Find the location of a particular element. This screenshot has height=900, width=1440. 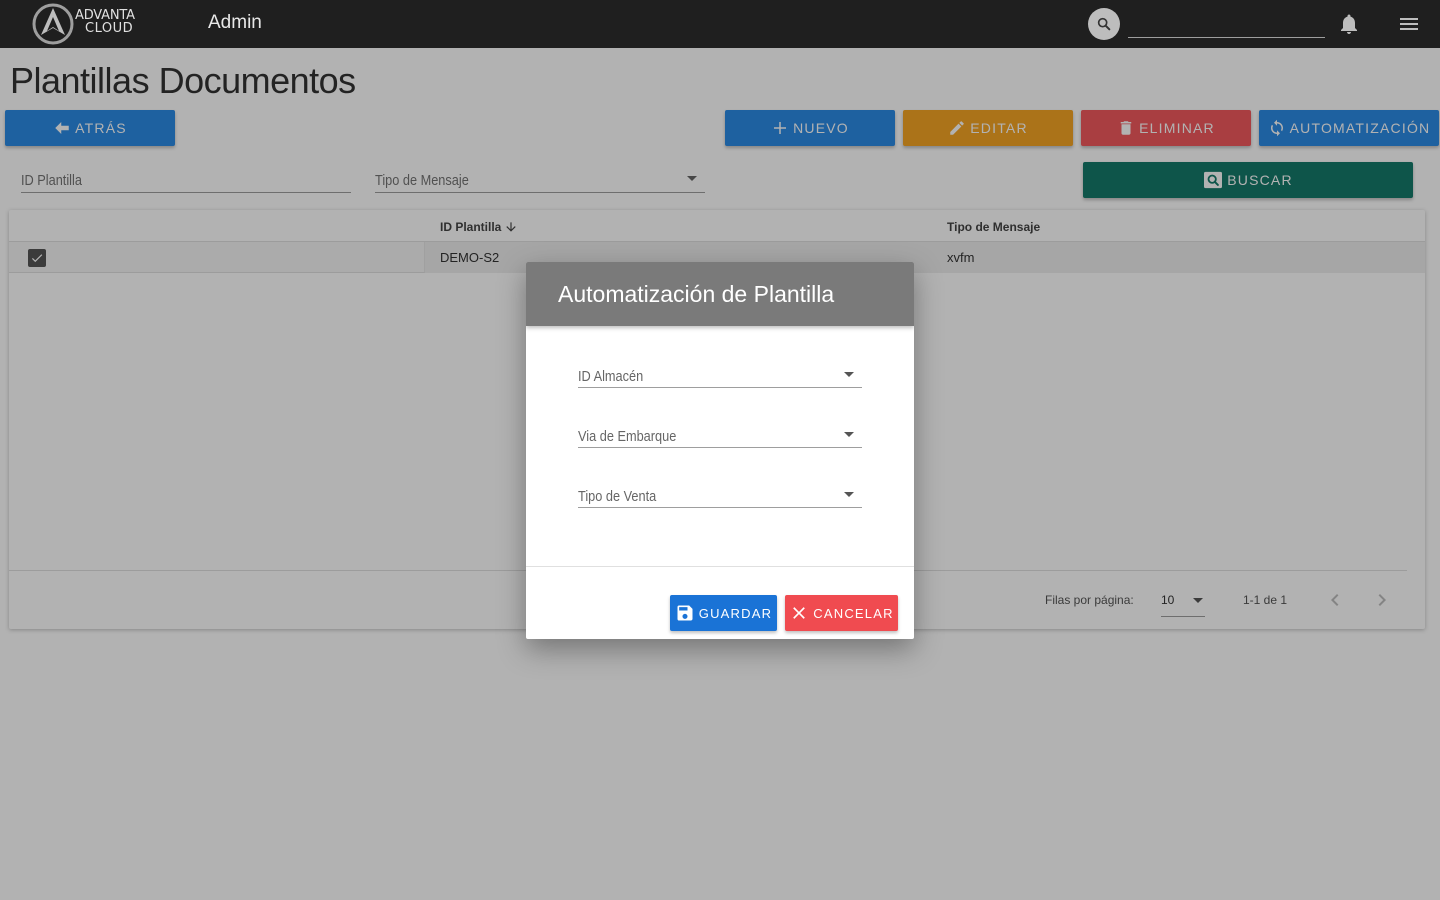

global-search-input is located at coordinates (1226, 26).